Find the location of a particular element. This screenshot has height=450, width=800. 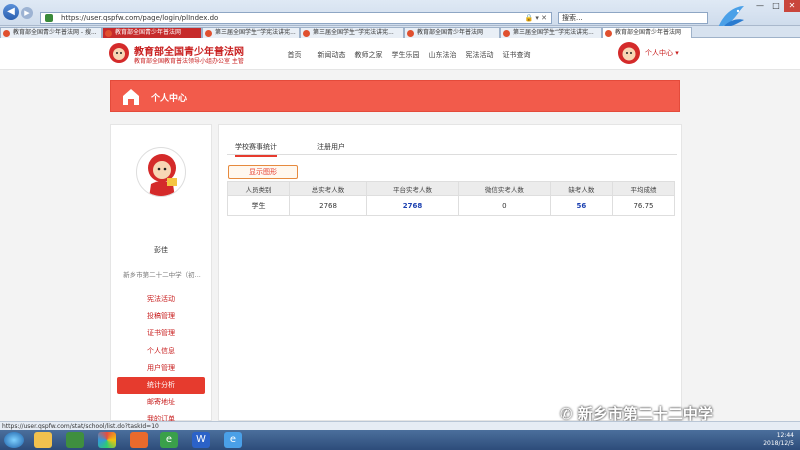

app-icon is located at coordinates (139, 440).